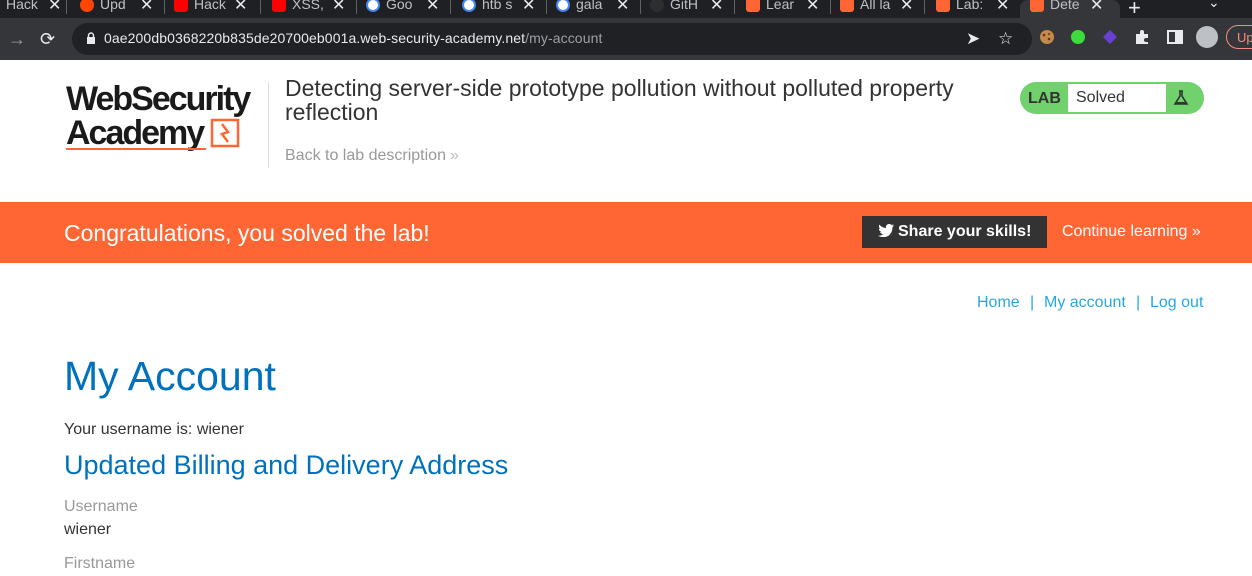  What do you see at coordinates (998, 303) in the screenshot?
I see `nav-home-link: Home` at bounding box center [998, 303].